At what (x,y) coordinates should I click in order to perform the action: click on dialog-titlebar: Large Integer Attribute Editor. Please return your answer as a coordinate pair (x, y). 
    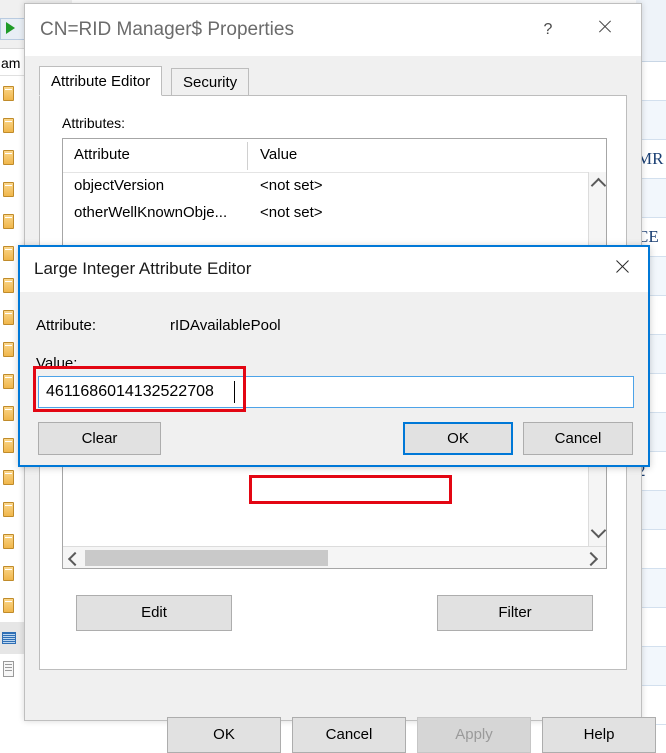
    Looking at the image, I should click on (334, 269).